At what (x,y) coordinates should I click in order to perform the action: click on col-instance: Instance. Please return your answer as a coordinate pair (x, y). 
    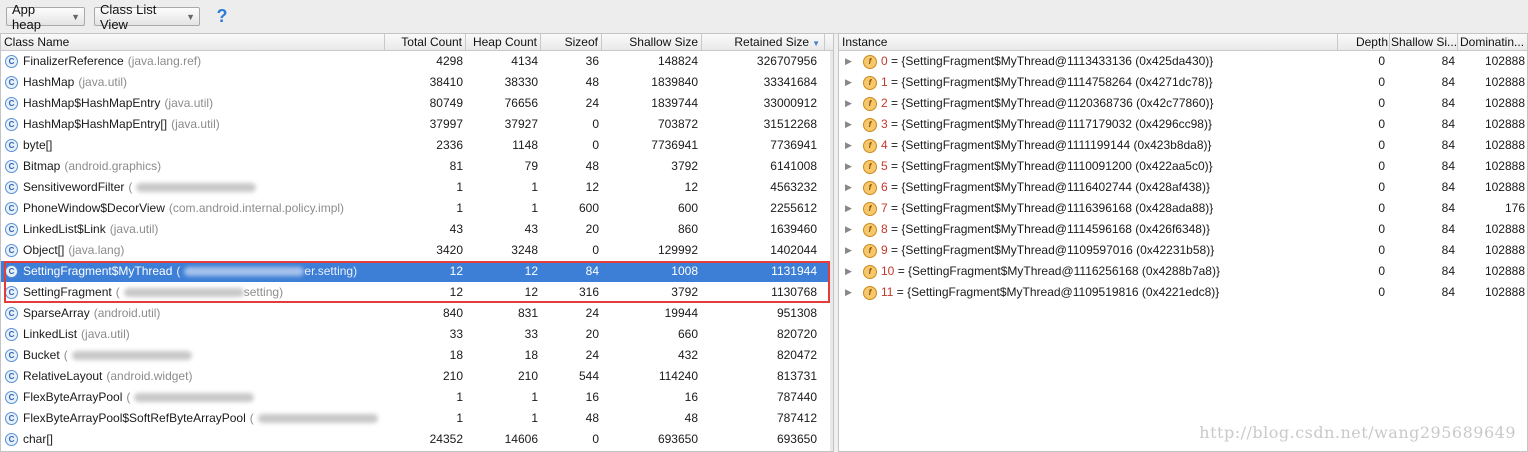
    Looking at the image, I should click on (1088, 42).